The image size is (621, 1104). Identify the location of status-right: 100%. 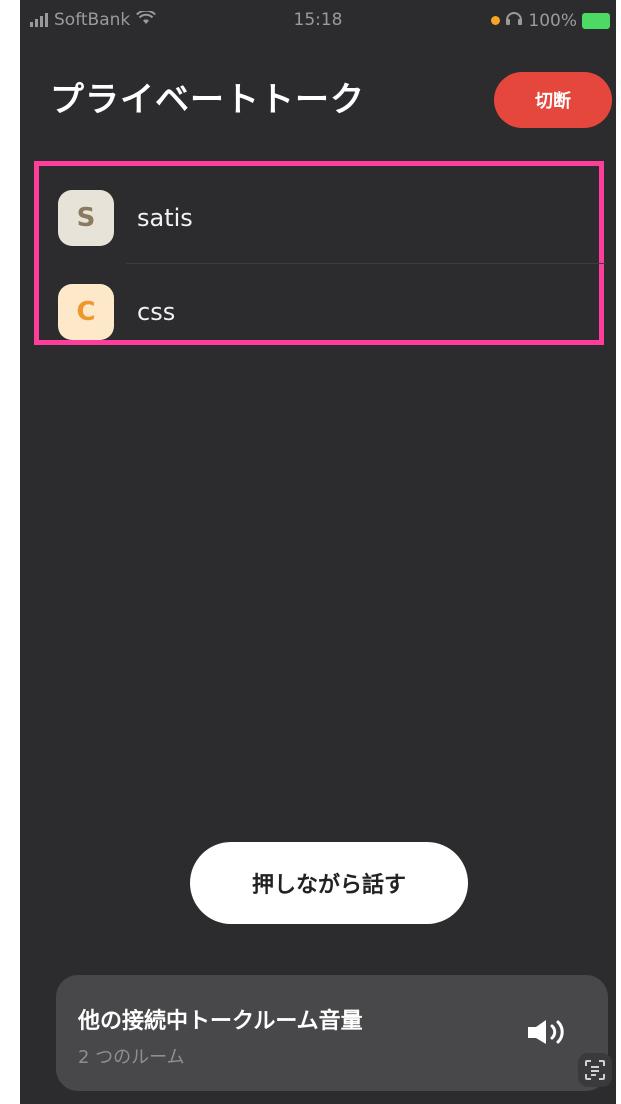
(550, 20).